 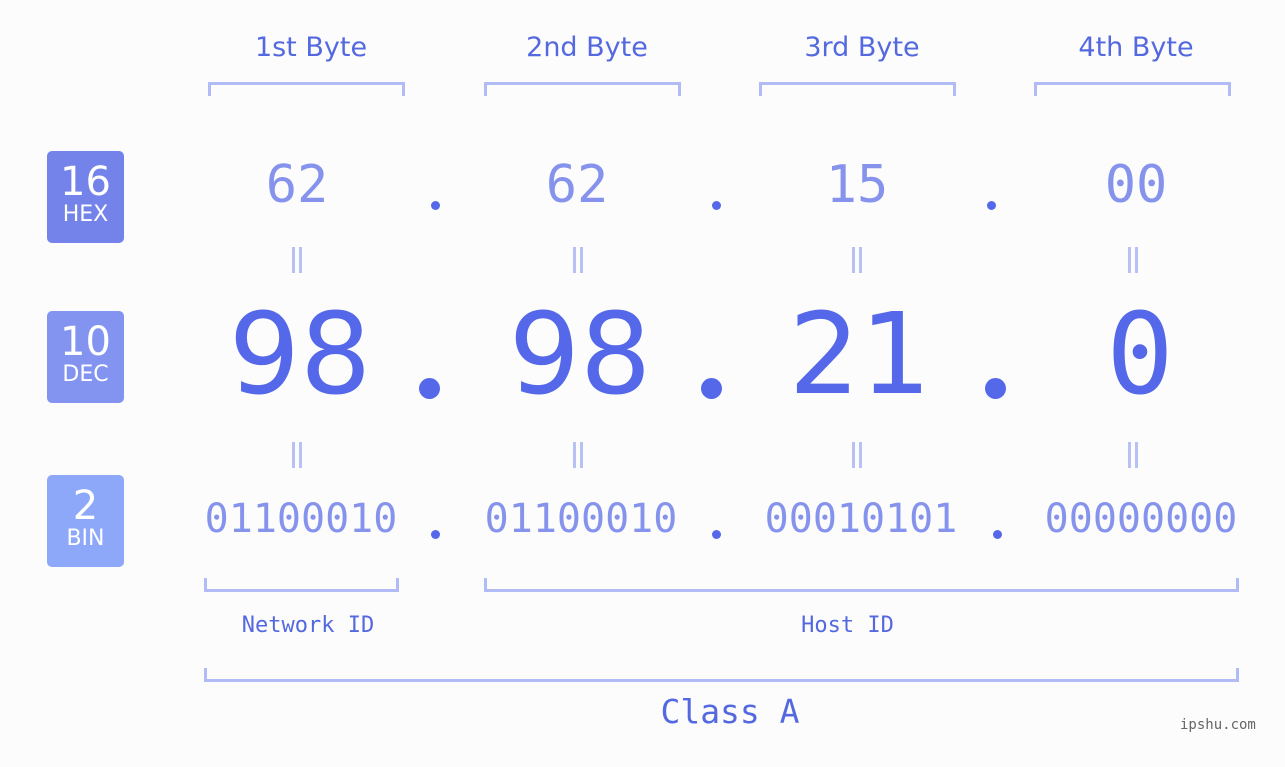 I want to click on dec-badge: 10 DEC, so click(x=85, y=357).